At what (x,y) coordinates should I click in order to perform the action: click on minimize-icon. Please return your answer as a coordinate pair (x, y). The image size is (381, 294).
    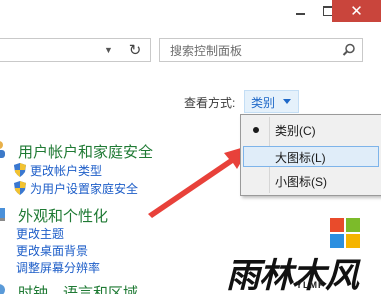
    Looking at the image, I should click on (300, 14).